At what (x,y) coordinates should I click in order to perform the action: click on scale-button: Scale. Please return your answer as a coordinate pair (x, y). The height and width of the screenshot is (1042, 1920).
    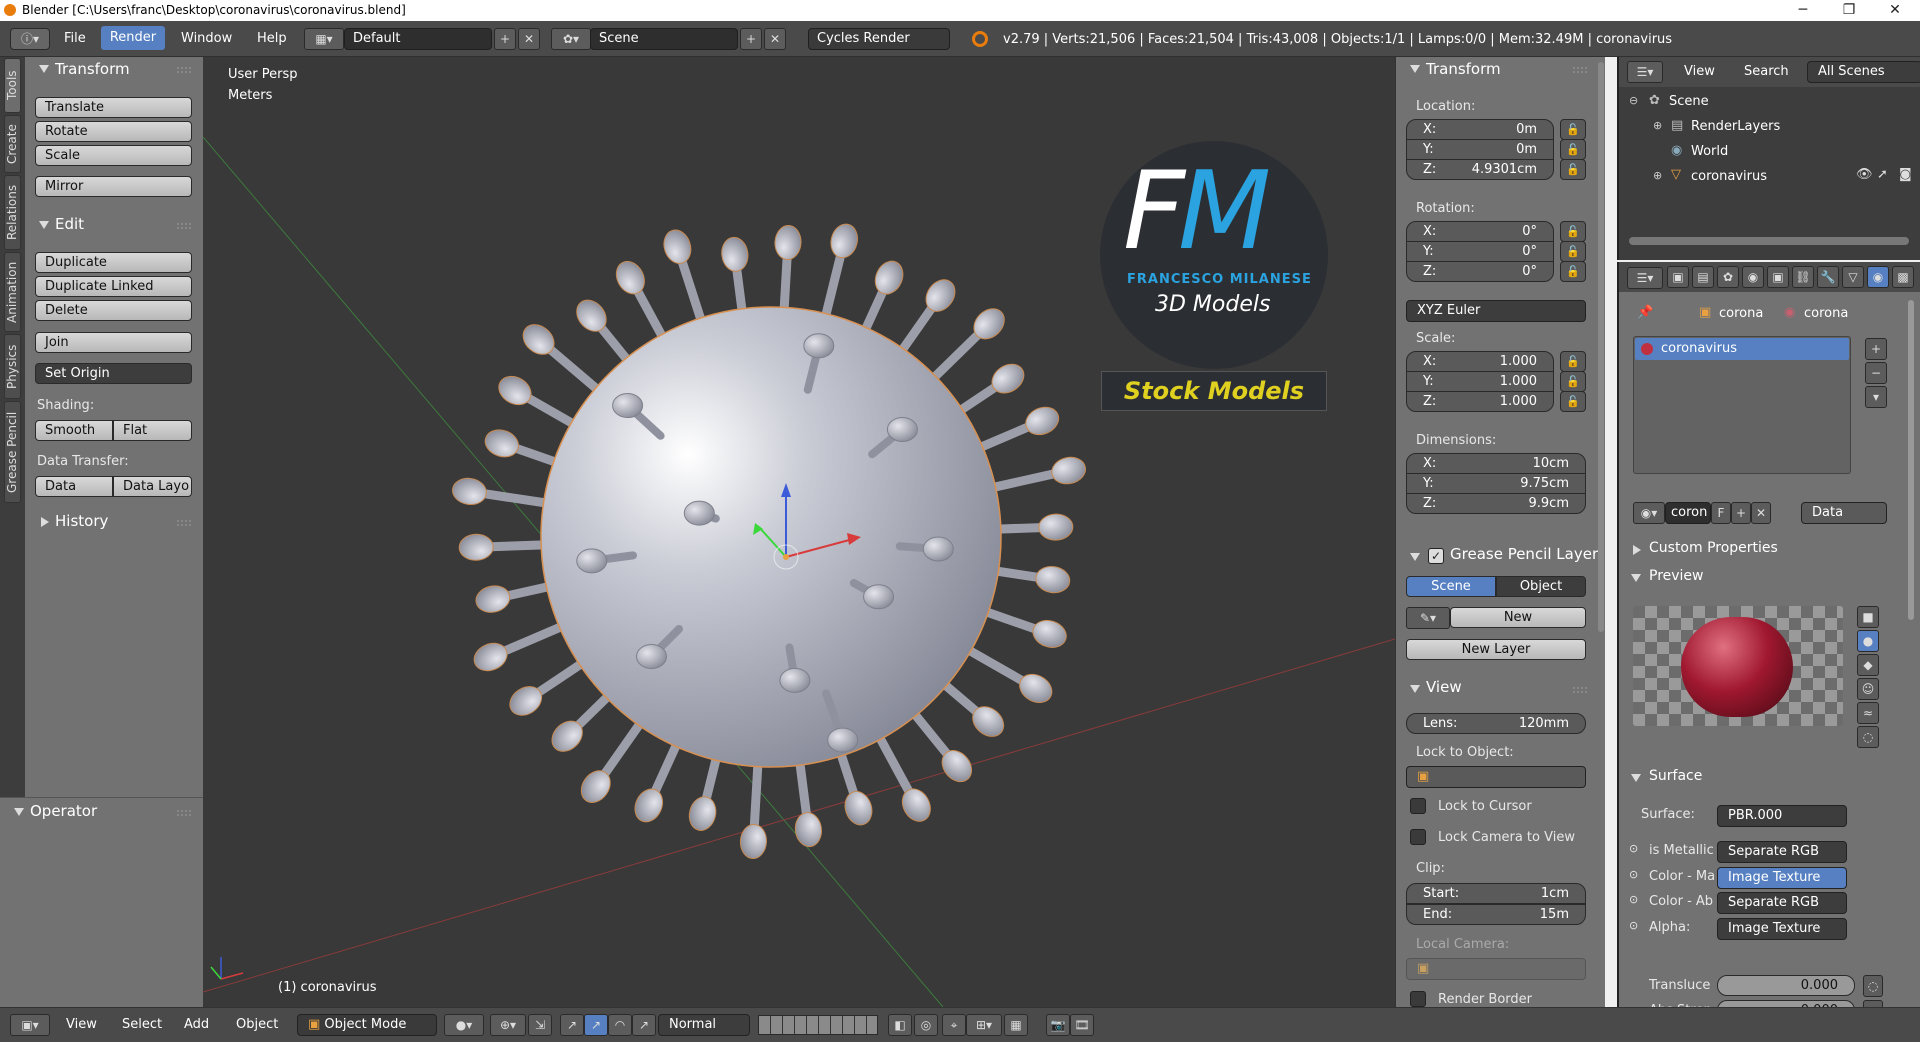
    Looking at the image, I should click on (113, 155).